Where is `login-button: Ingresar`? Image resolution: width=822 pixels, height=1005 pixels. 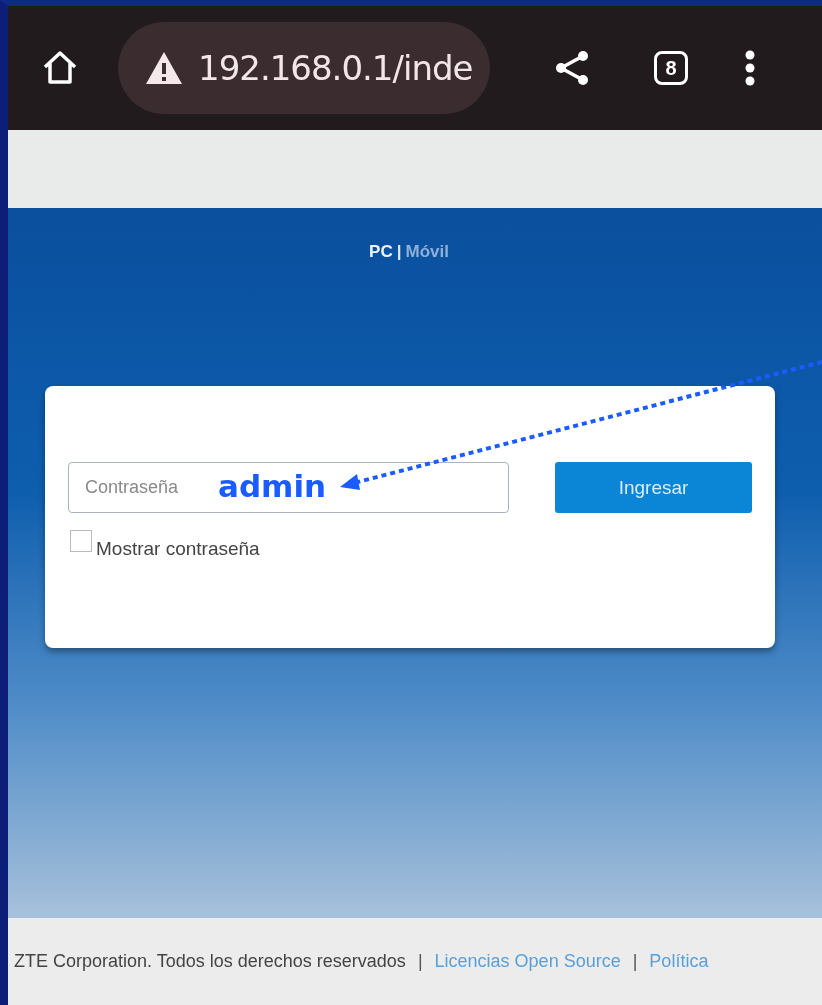 login-button: Ingresar is located at coordinates (653, 487).